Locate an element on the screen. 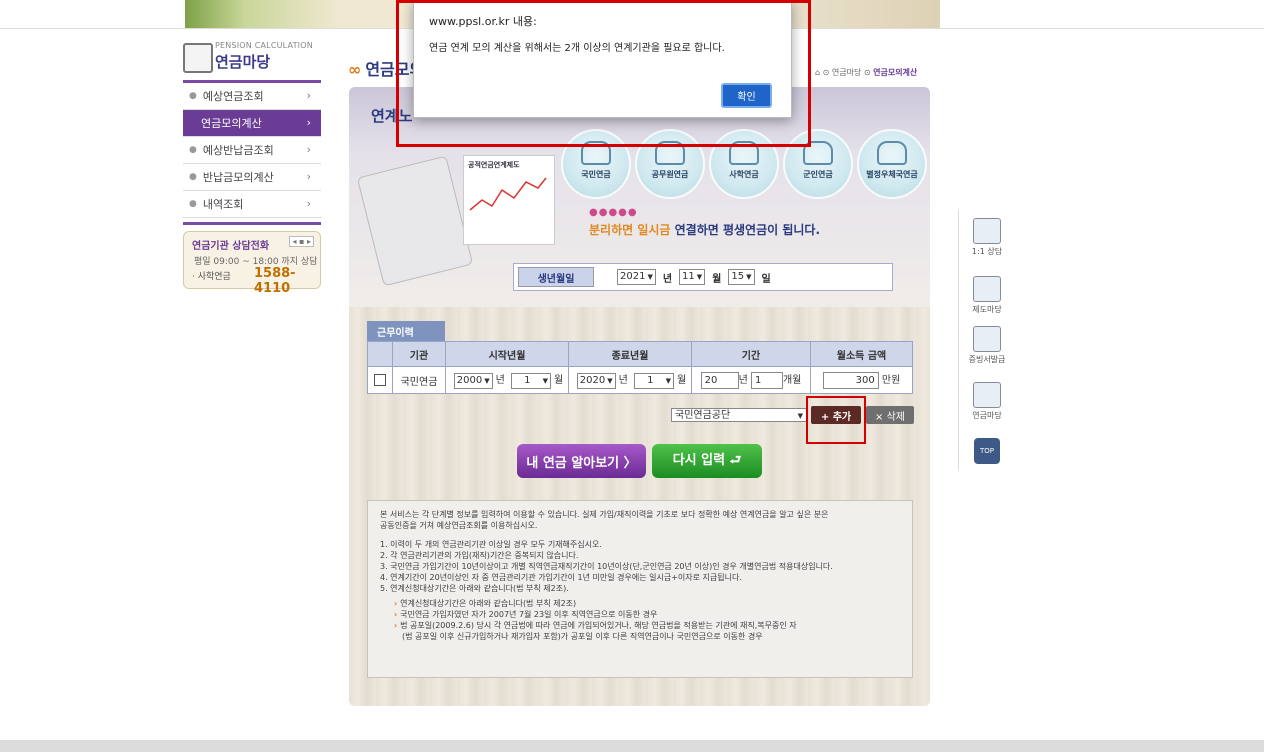 This screenshot has height=752, width=1264. birth-month-value: 11 is located at coordinates (688, 276).